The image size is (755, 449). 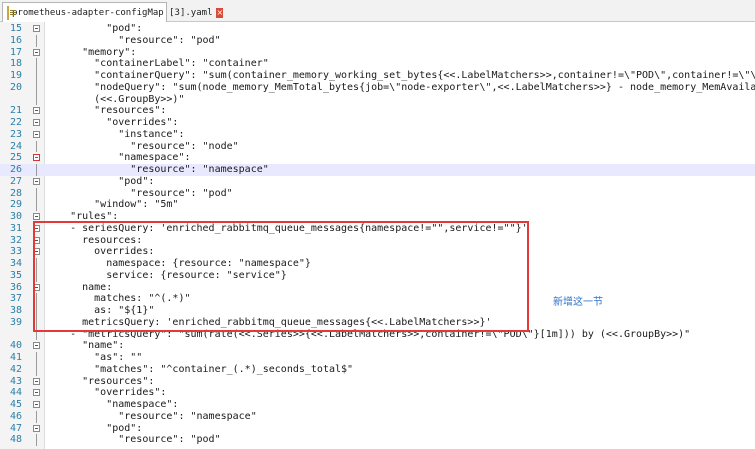 I want to click on code-line: 18 "containerLabel": "container", so click(x=377, y=64).